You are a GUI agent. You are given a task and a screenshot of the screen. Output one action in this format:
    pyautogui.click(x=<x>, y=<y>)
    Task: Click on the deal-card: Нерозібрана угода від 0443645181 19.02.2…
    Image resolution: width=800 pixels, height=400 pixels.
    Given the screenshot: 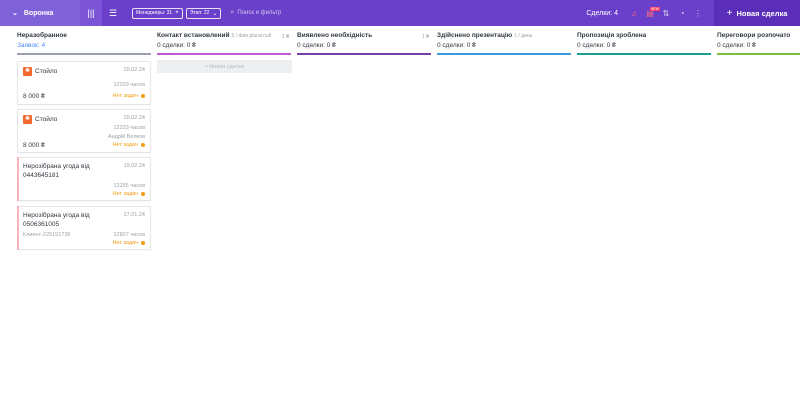 What is the action you would take?
    pyautogui.click(x=84, y=179)
    